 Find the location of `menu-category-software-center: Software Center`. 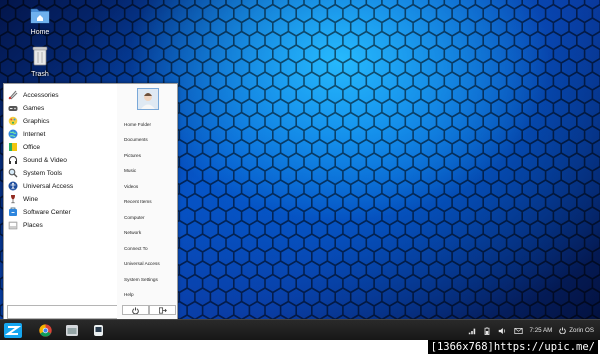

menu-category-software-center: Software Center is located at coordinates (39, 212).